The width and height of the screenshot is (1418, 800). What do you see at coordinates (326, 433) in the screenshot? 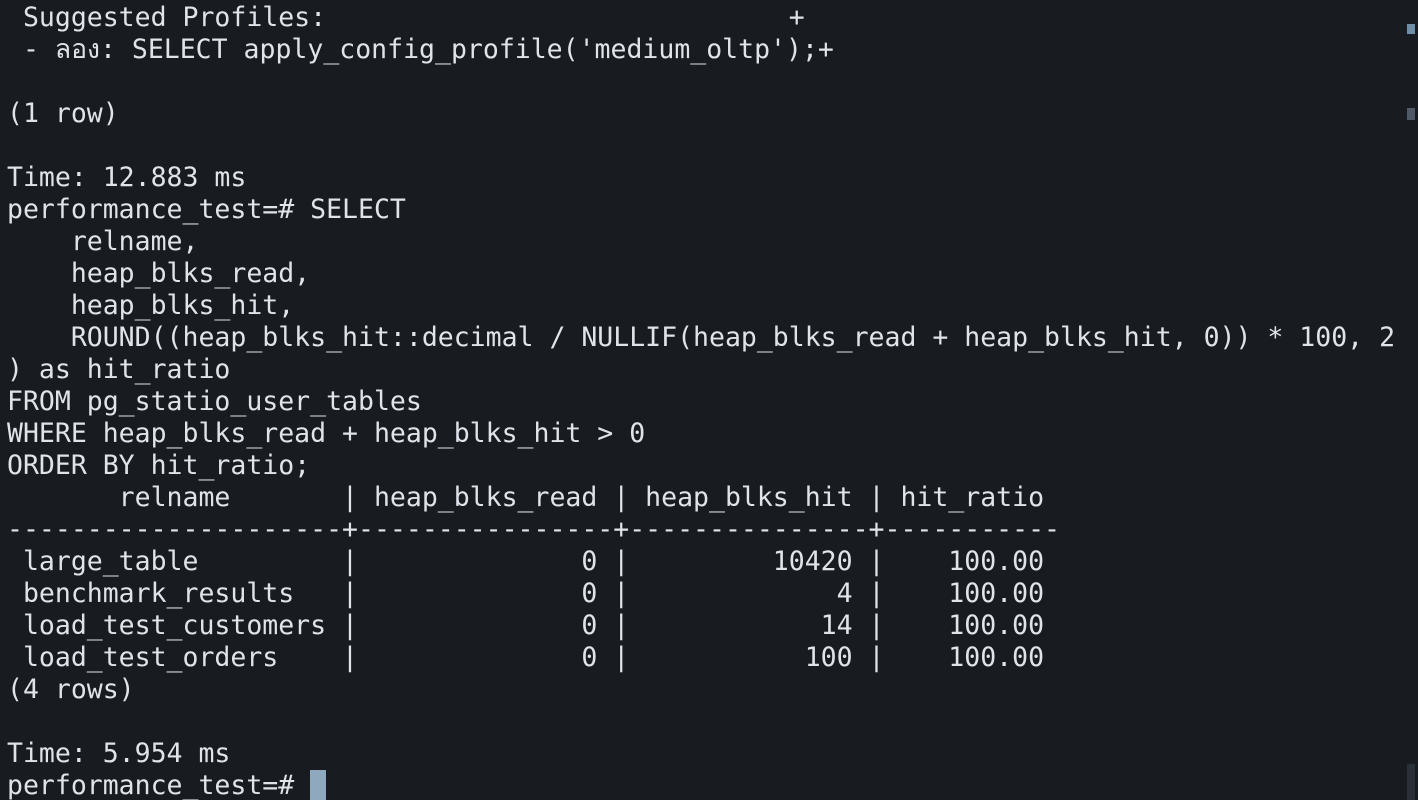
I see `output-line: WHERE heap_blks_read + heap_blks_hit > 0` at bounding box center [326, 433].